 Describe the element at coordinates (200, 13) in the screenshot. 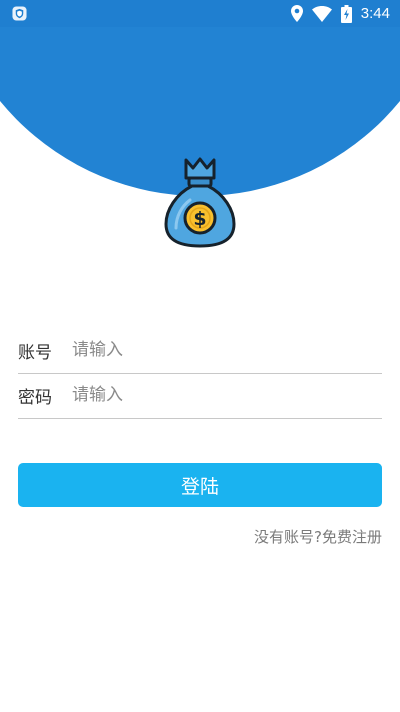

I see `status-bar: 3:44` at that location.